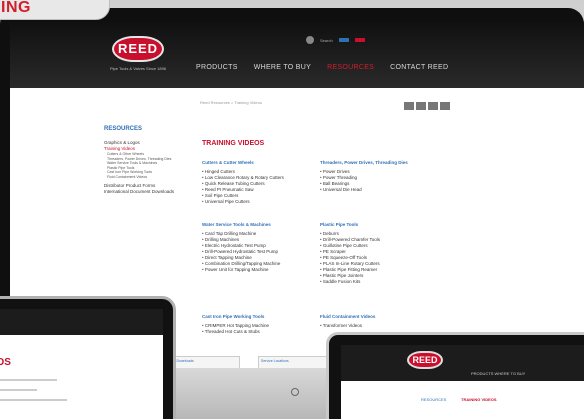 The height and width of the screenshot is (419, 584). I want to click on video-group-heading: Cutters & Cutter Wheels, so click(228, 162).